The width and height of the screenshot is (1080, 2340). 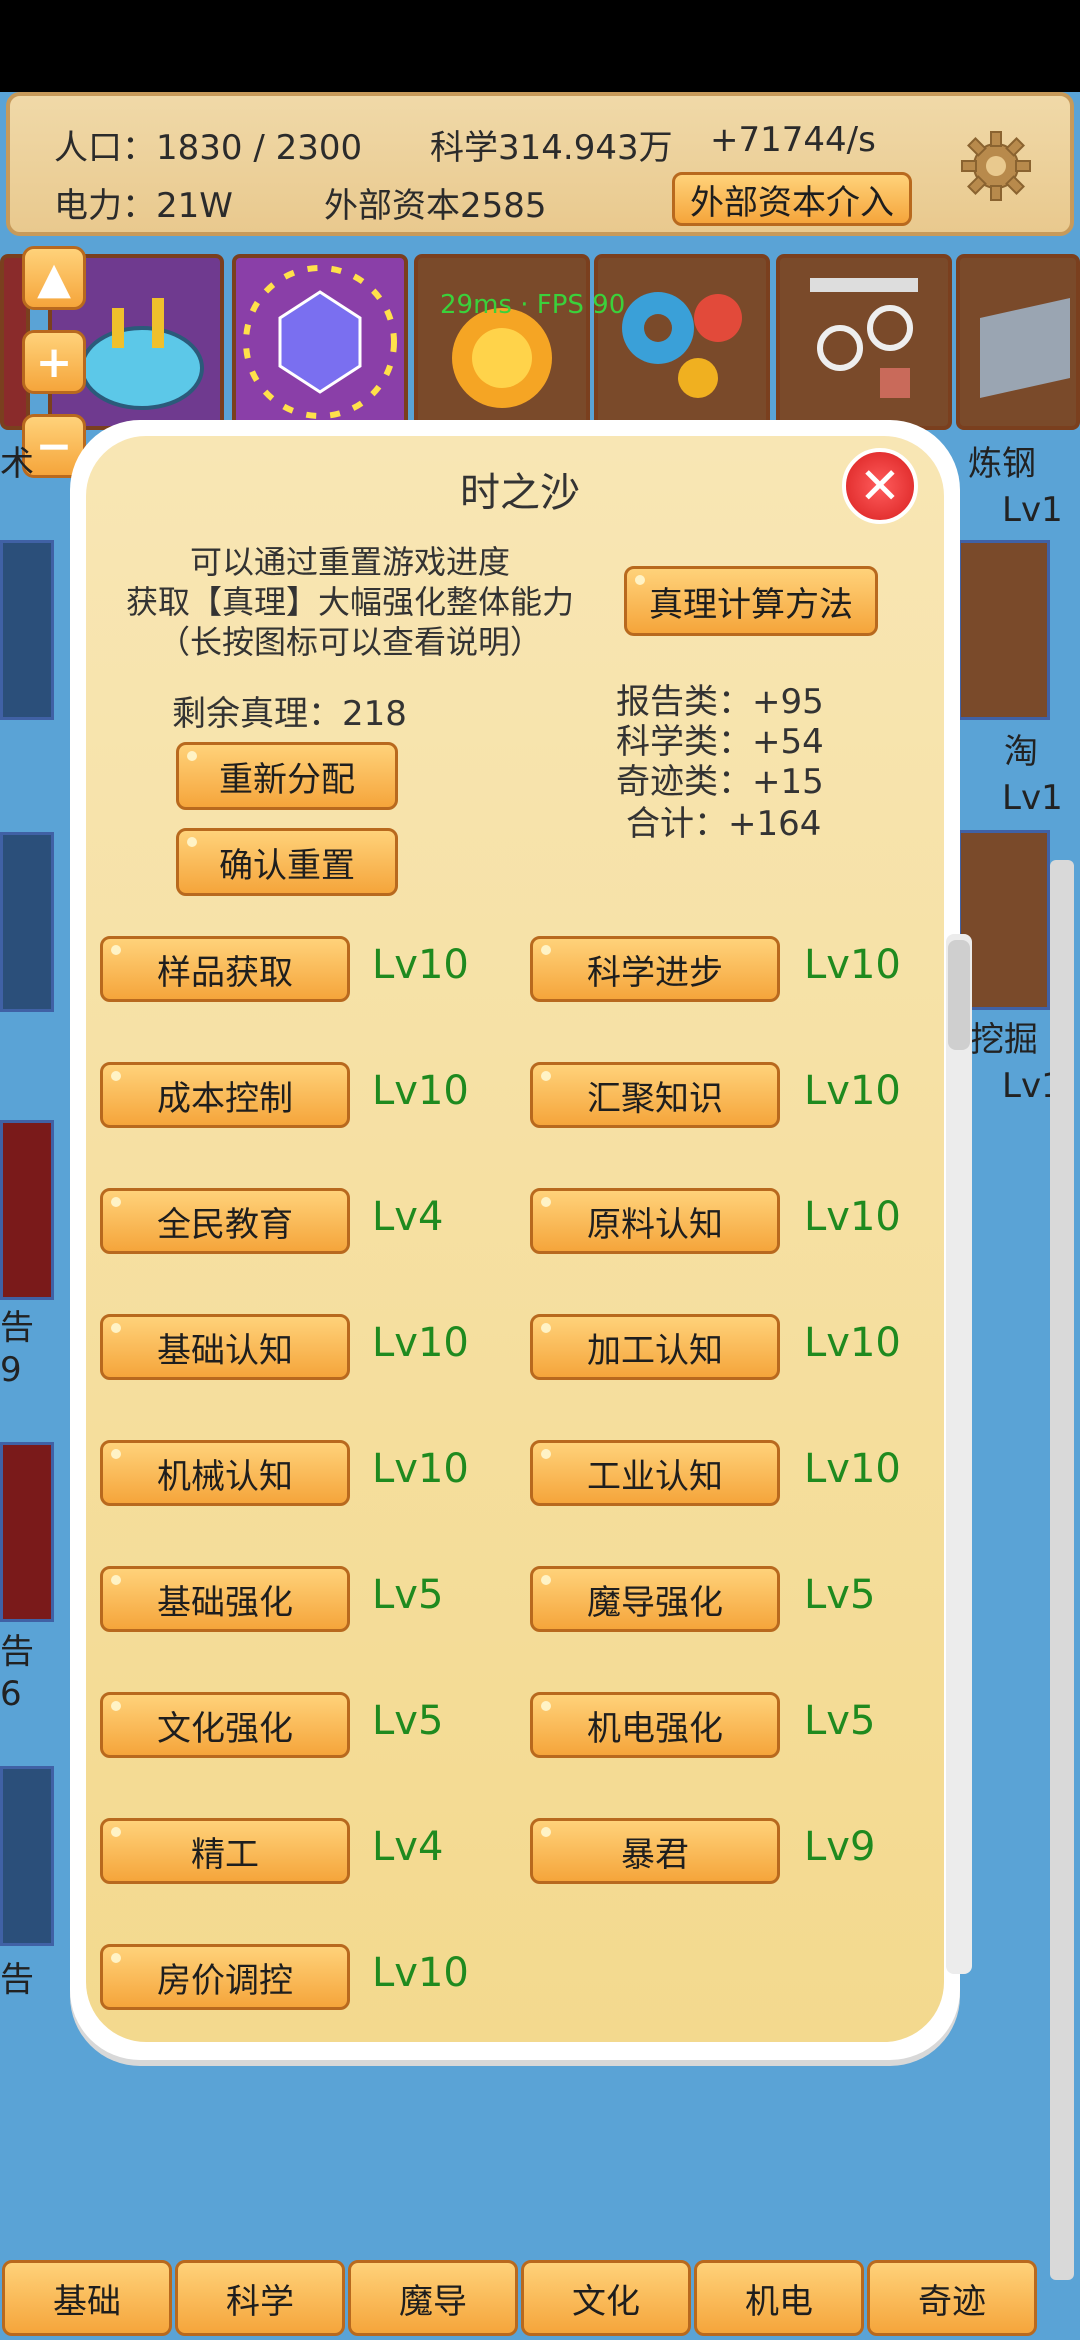 What do you see at coordinates (502, 358) in the screenshot?
I see `fire-orb-icon` at bounding box center [502, 358].